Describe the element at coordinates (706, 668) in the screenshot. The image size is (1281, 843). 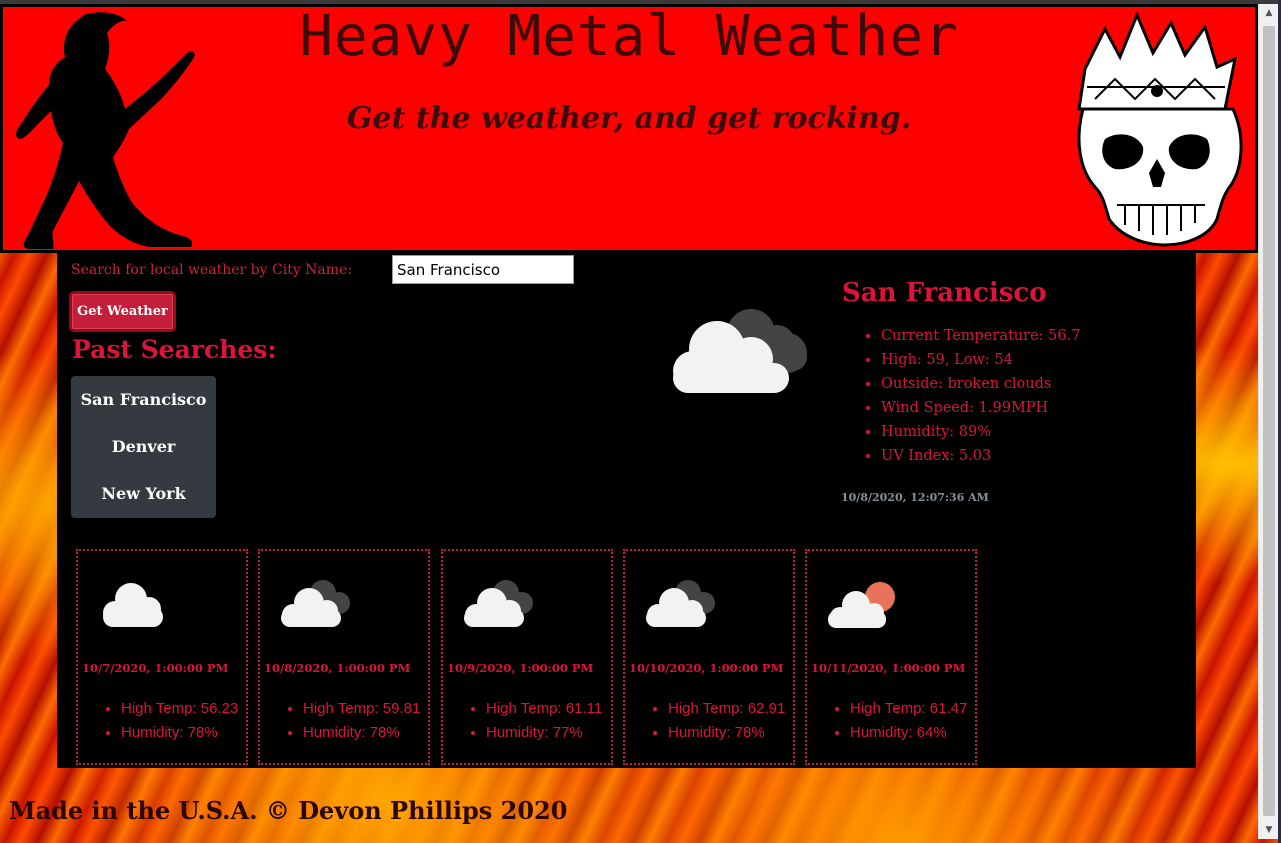
I see `forecast-date: 10/10/2020, 1:00:00 PM` at that location.